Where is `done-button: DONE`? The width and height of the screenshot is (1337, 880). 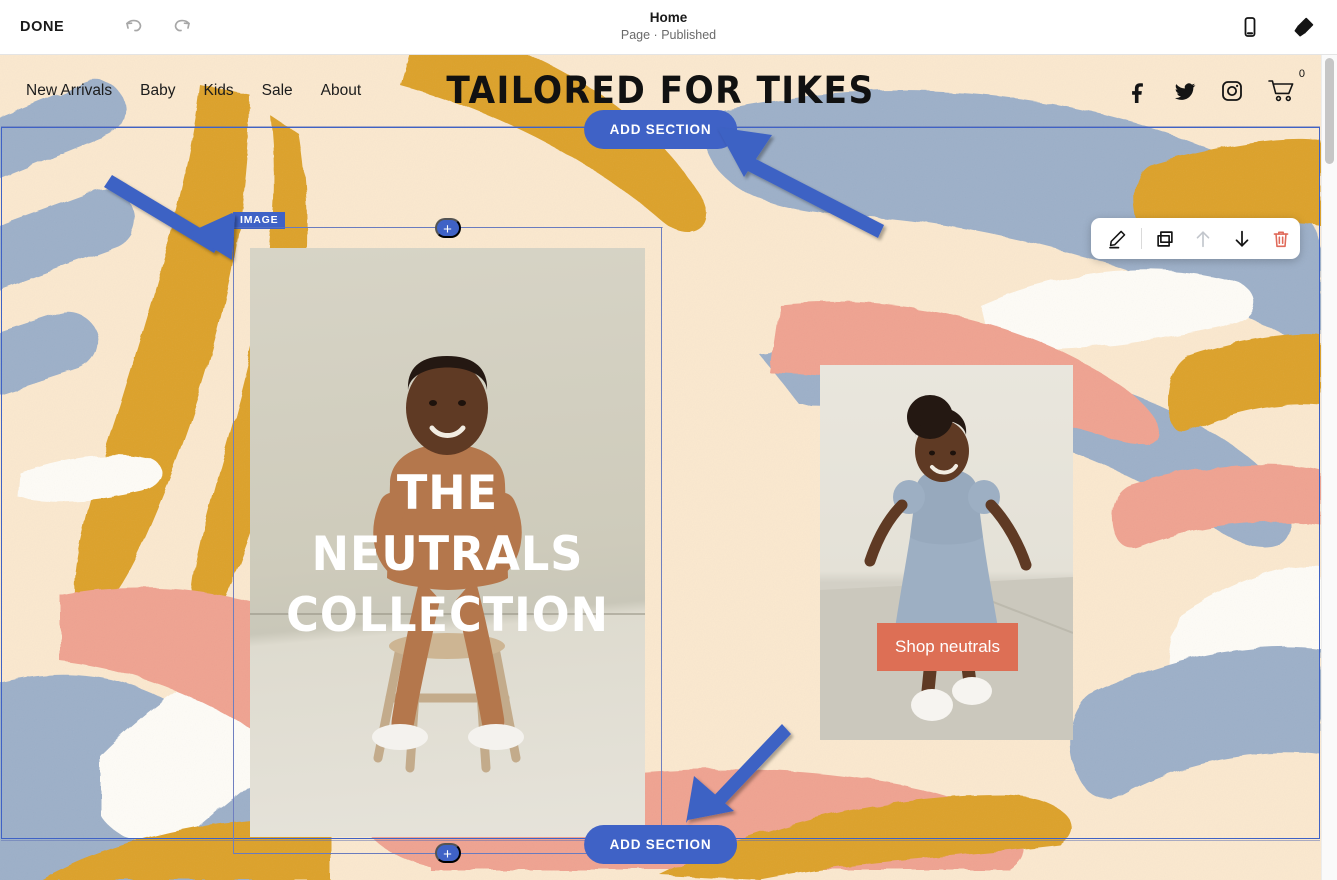 done-button: DONE is located at coordinates (42, 27).